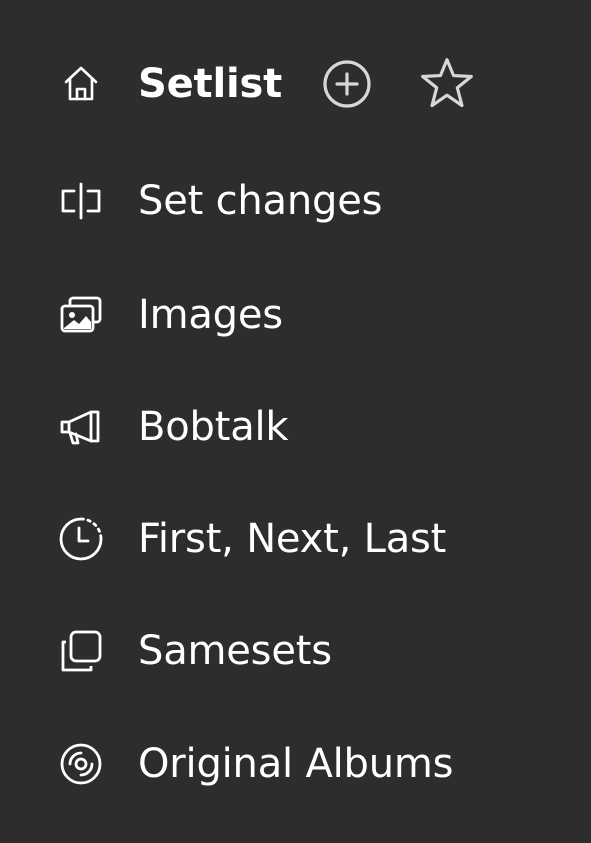 The width and height of the screenshot is (591, 843). I want to click on menu-item-setlist: Setlist, so click(266, 84).